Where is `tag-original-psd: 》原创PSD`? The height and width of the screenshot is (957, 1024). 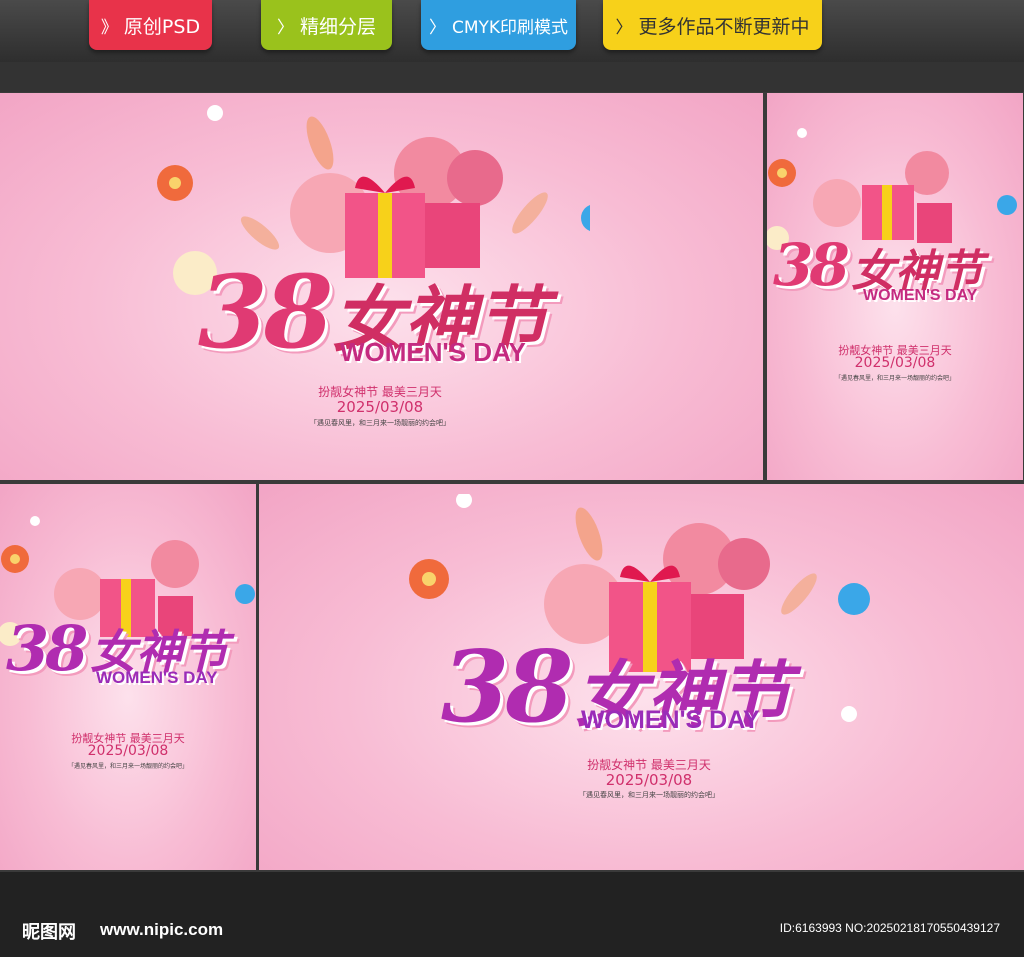
tag-original-psd: 》原创PSD is located at coordinates (150, 25).